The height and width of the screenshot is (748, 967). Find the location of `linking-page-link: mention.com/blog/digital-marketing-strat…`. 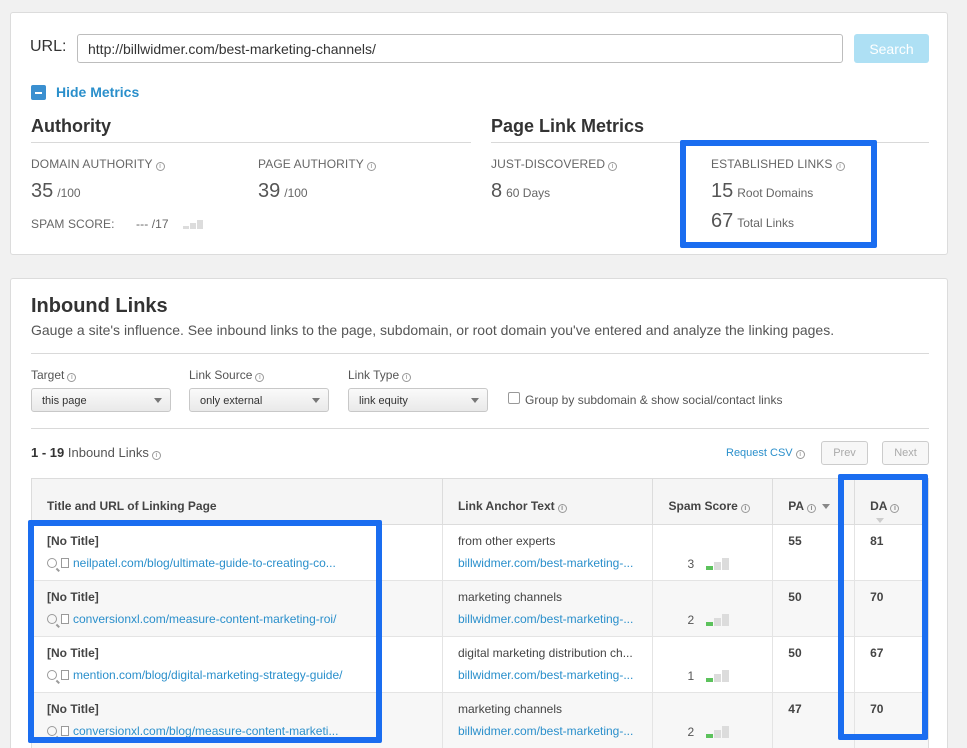

linking-page-link: mention.com/blog/digital-marketing-strat… is located at coordinates (237, 675).